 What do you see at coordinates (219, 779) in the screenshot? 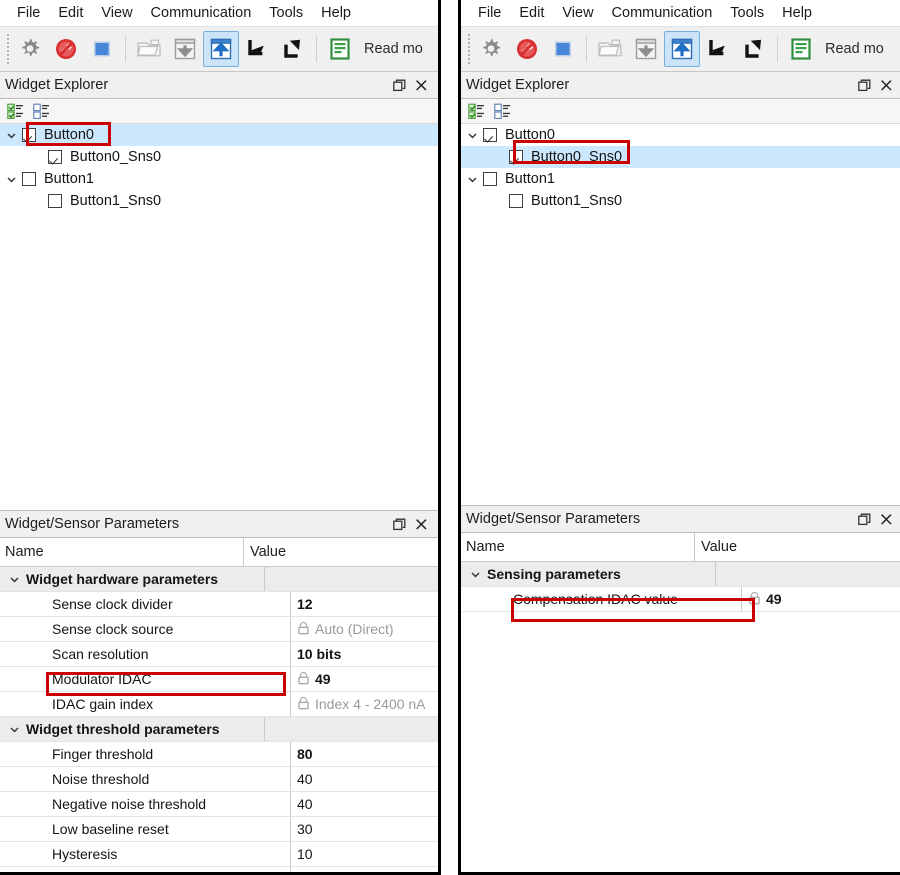
I see `param-row-noise-threshold: Noise threshold 40` at bounding box center [219, 779].